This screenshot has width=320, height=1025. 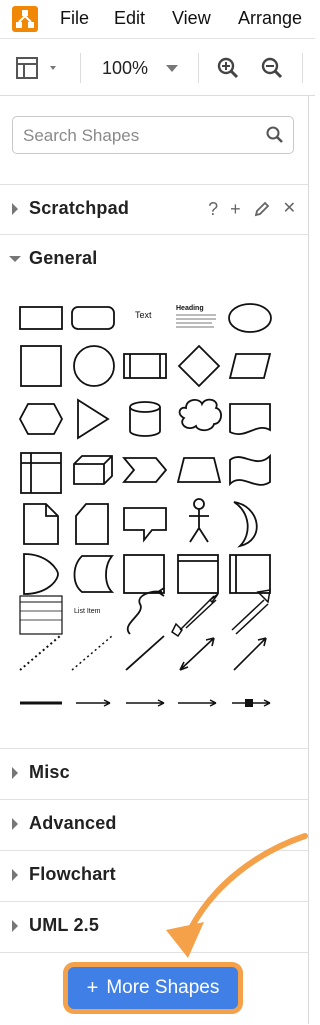 What do you see at coordinates (154, 773) in the screenshot?
I see `section-misc: Misc` at bounding box center [154, 773].